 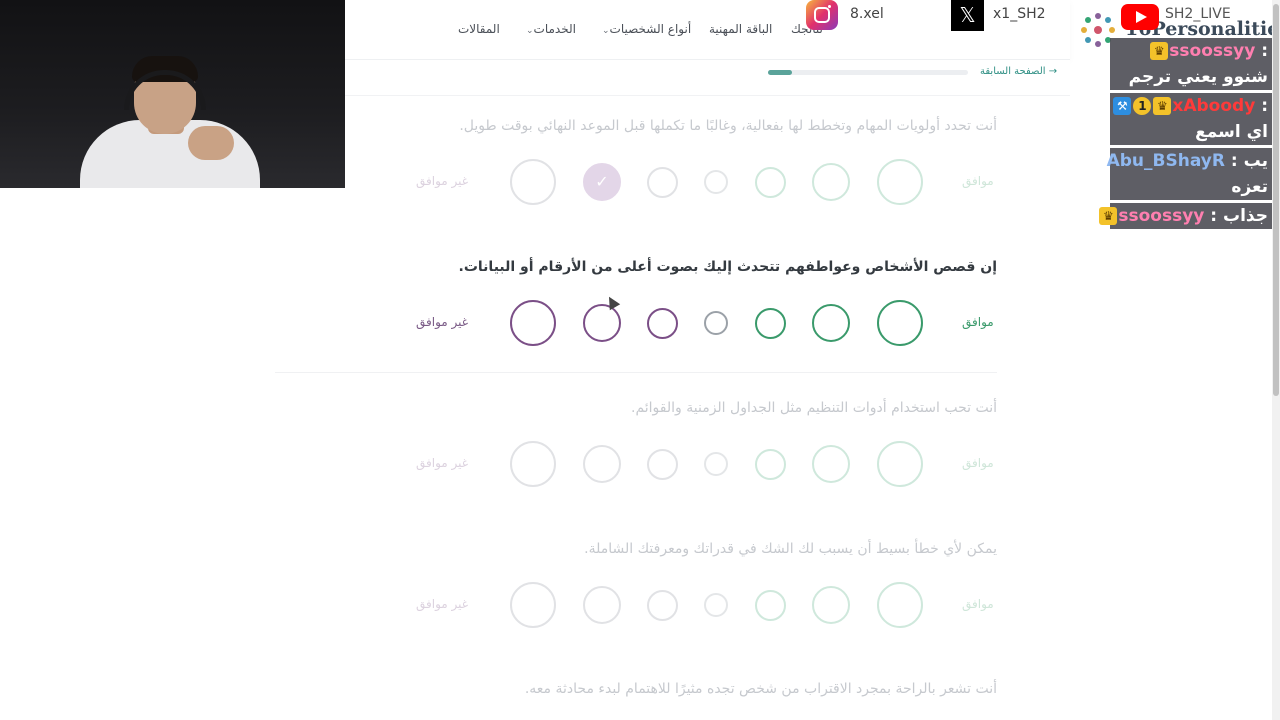 What do you see at coordinates (1140, 17) in the screenshot?
I see `youtube-icon` at bounding box center [1140, 17].